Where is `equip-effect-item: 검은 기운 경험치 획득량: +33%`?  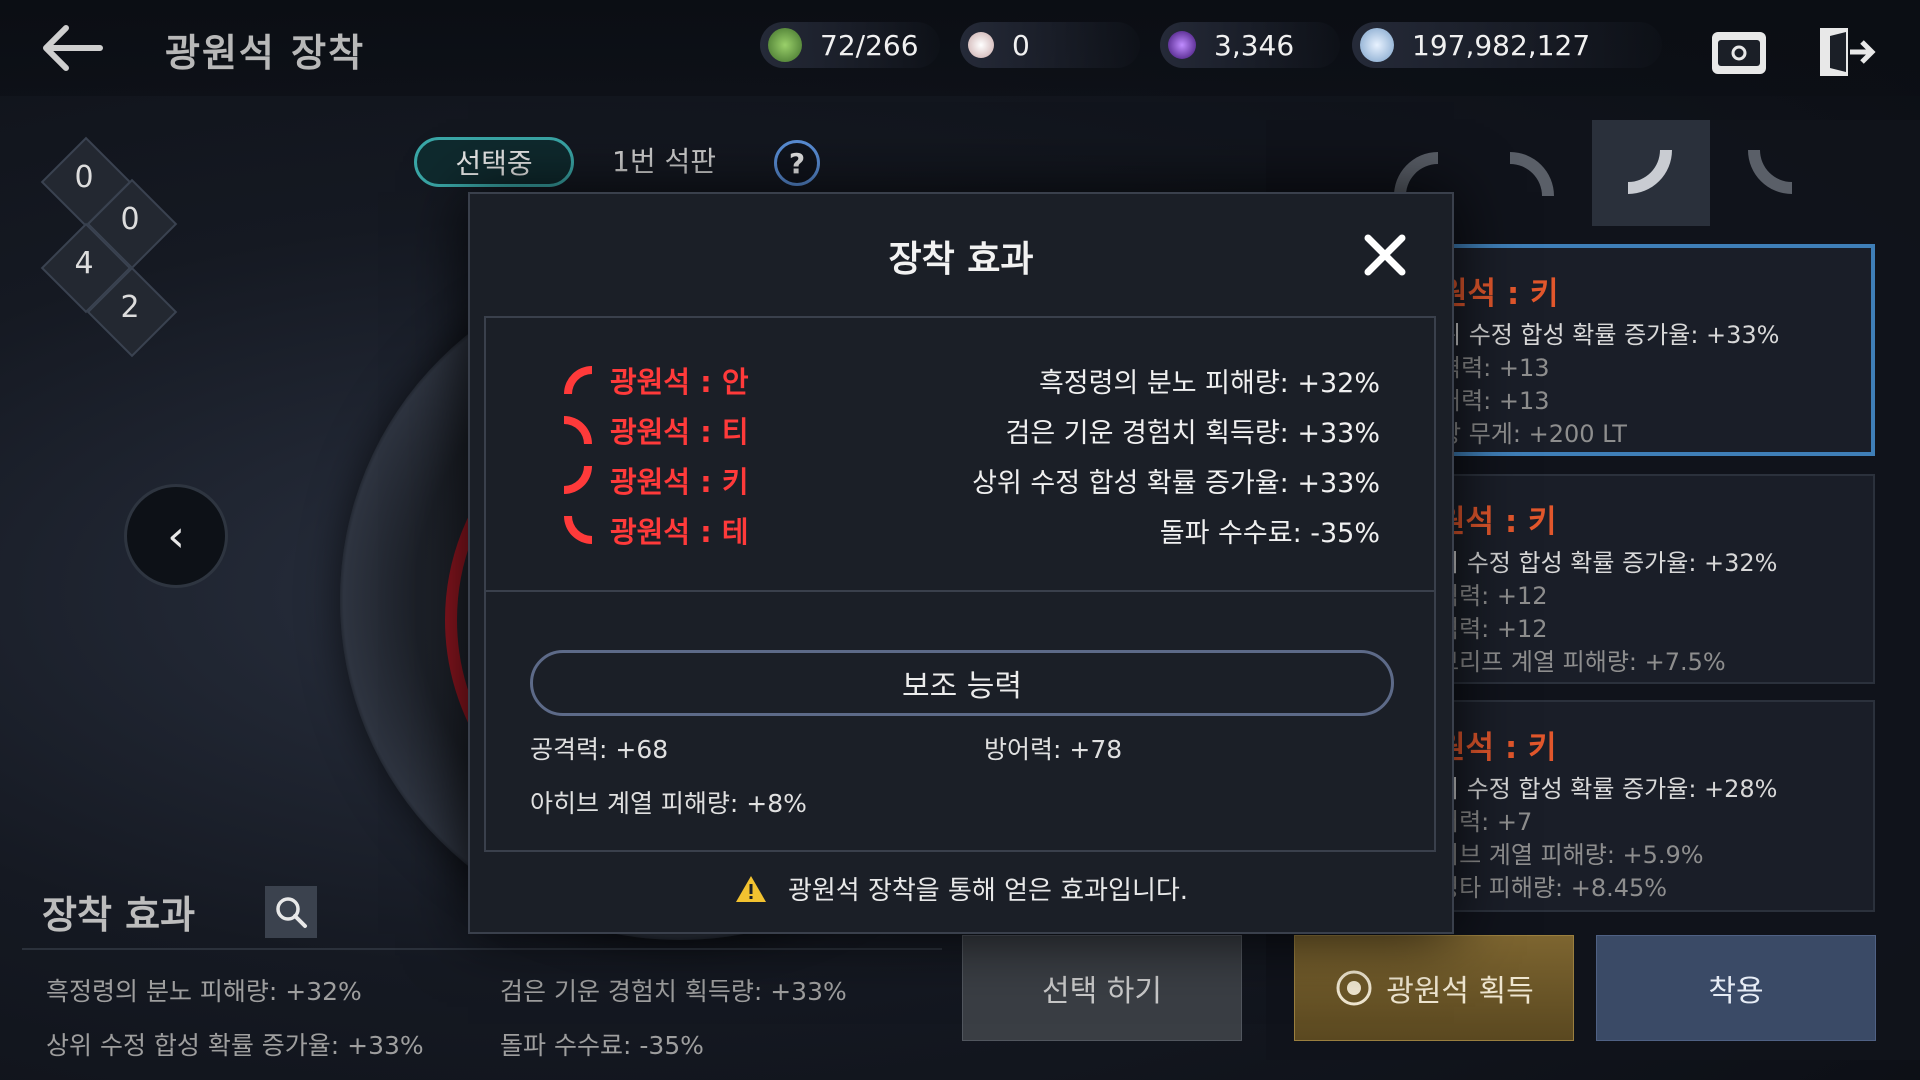 equip-effect-item: 검은 기운 경험치 획득량: +33% is located at coordinates (673, 991).